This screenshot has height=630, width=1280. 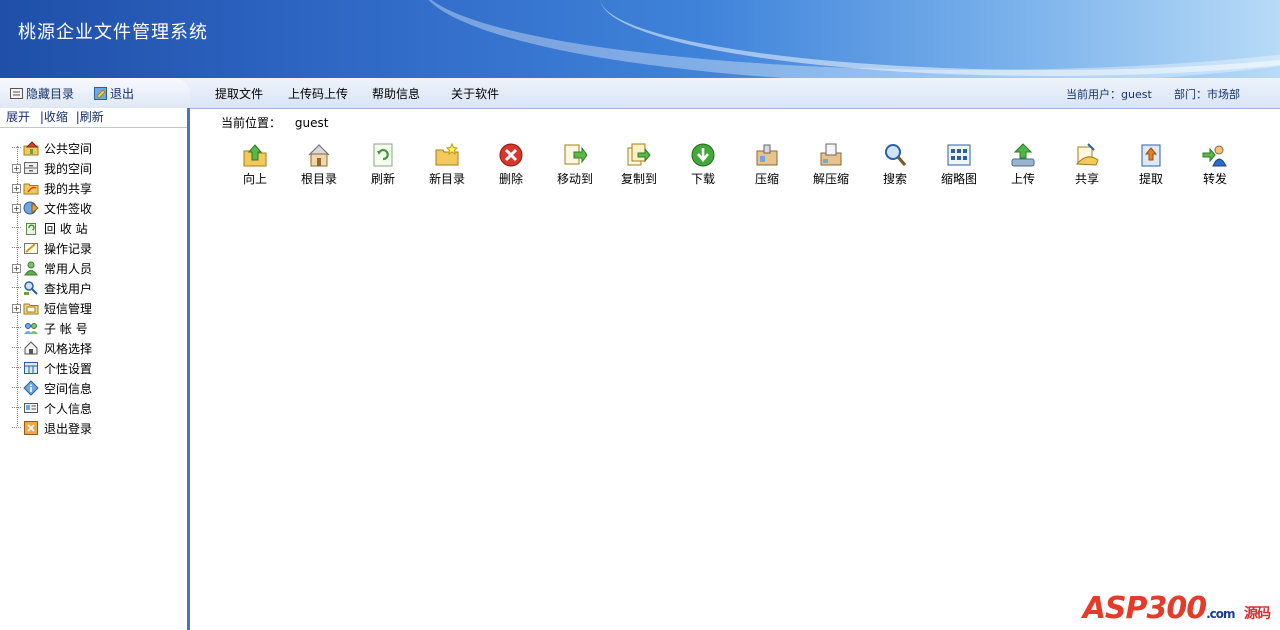 I want to click on sidebar-item-label: 个人信息, so click(x=68, y=408).